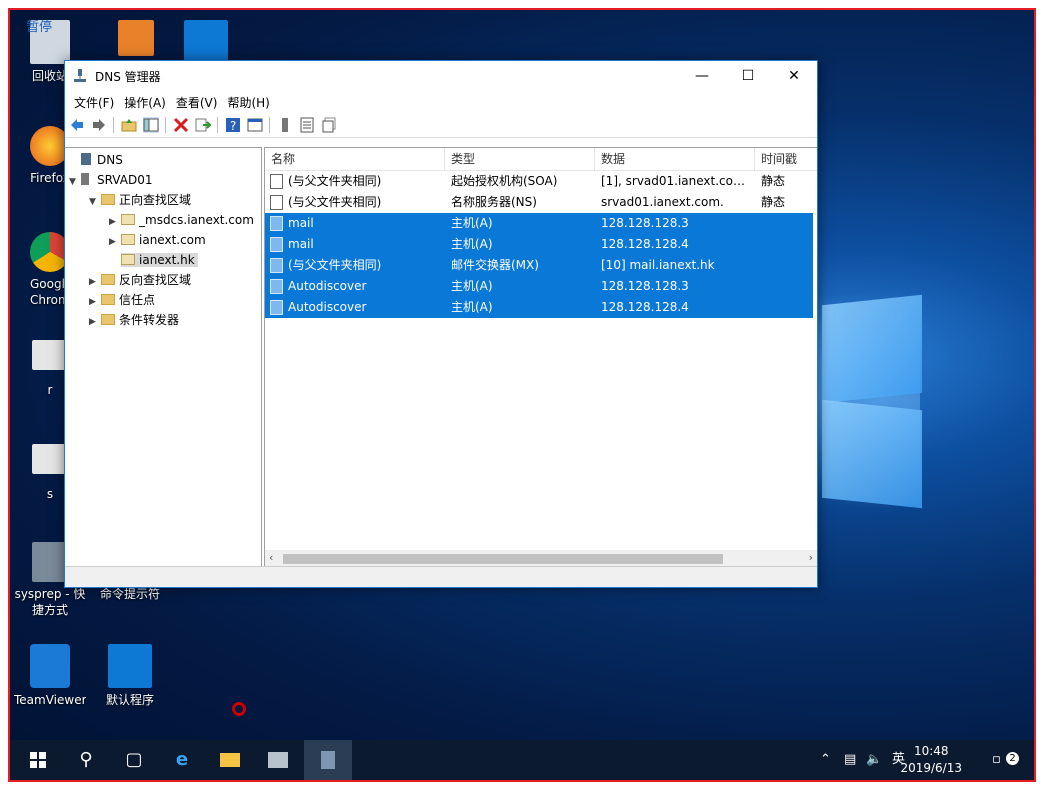  Describe the element at coordinates (196, 220) in the screenshot. I see `tree-label: _msdcs.ianext.com` at that location.